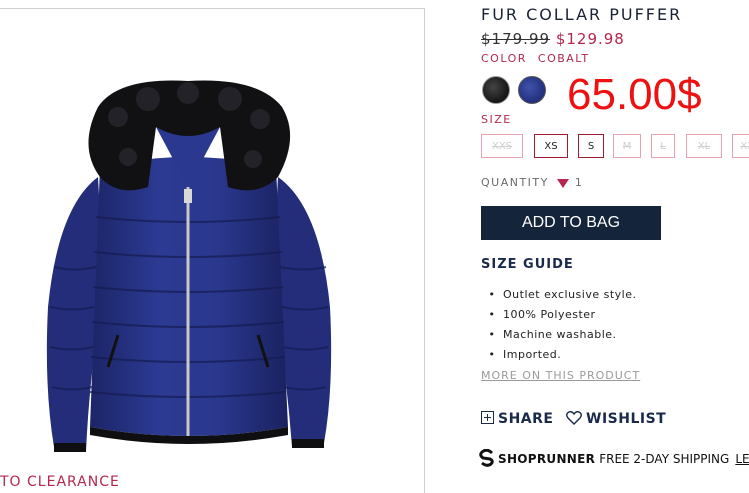 The width and height of the screenshot is (749, 493). I want to click on size-s: S, so click(591, 146).